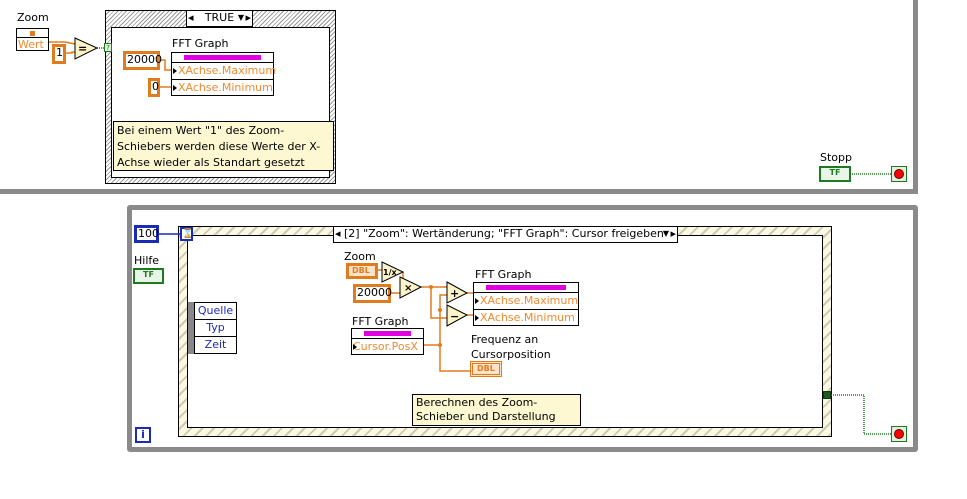 Image resolution: width=967 pixels, height=499 pixels. I want to click on help-label: Hilfe, so click(147, 260).